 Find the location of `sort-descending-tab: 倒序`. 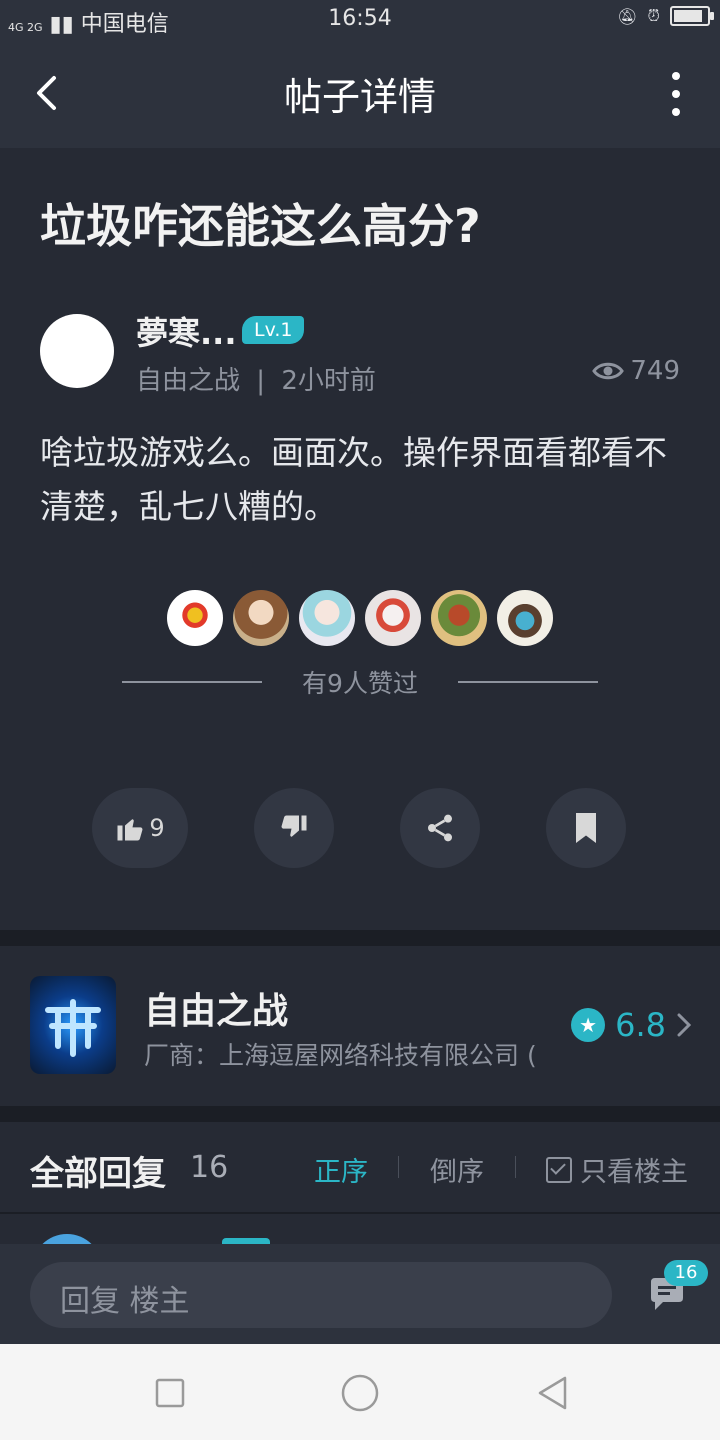

sort-descending-tab: 倒序 is located at coordinates (457, 1169).